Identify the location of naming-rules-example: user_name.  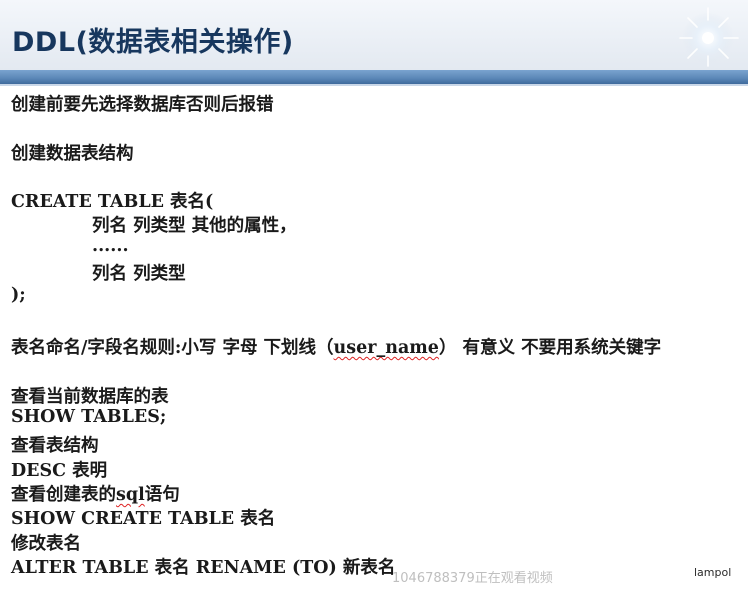
(386, 348).